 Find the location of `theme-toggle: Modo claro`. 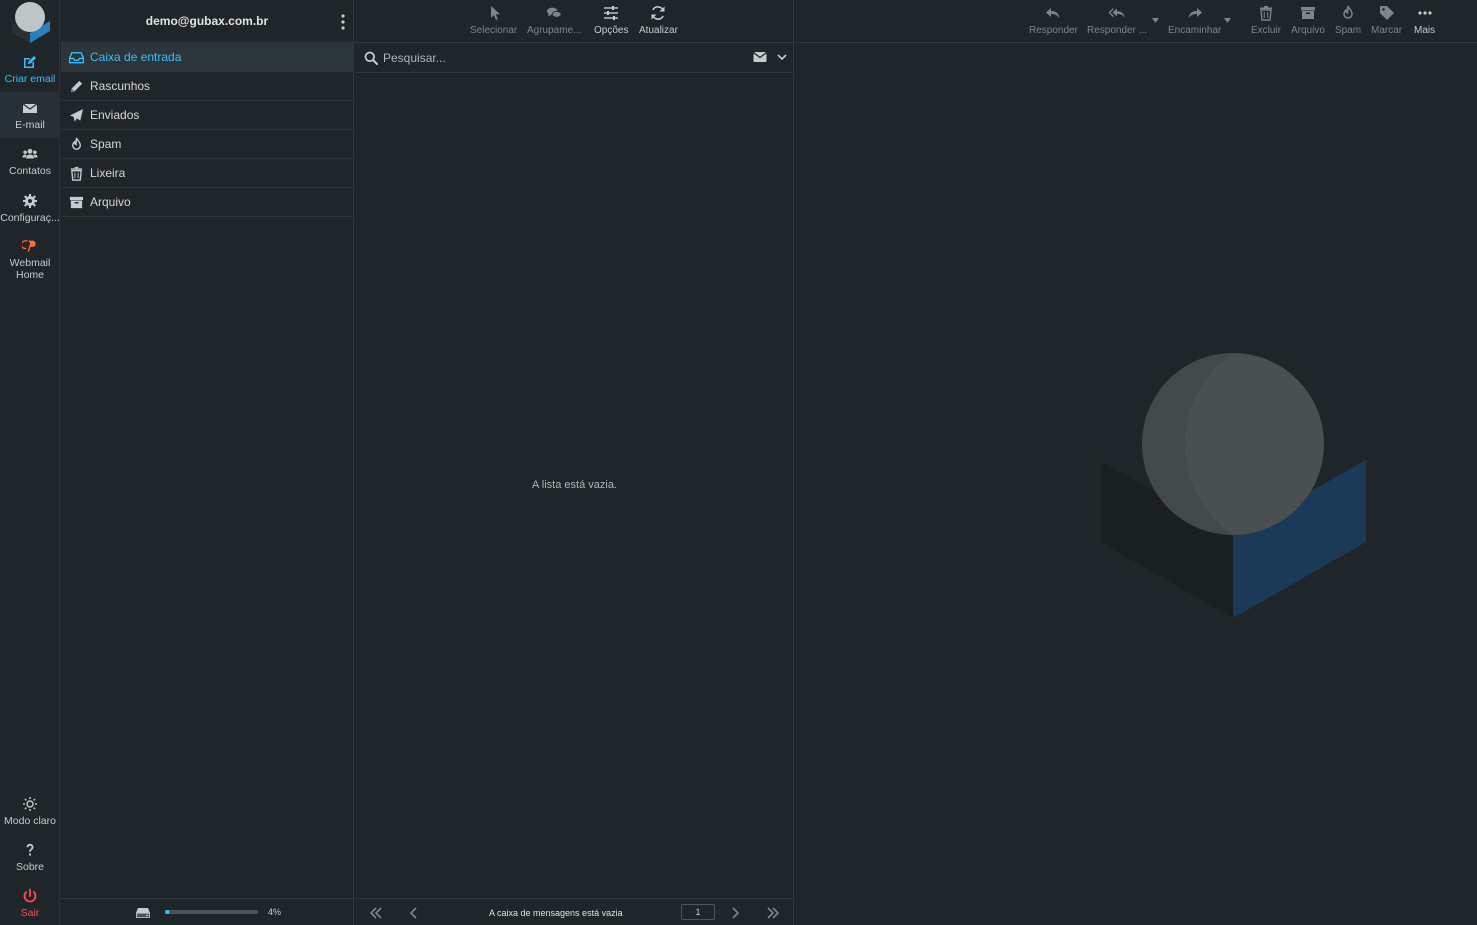

theme-toggle: Modo claro is located at coordinates (30, 811).